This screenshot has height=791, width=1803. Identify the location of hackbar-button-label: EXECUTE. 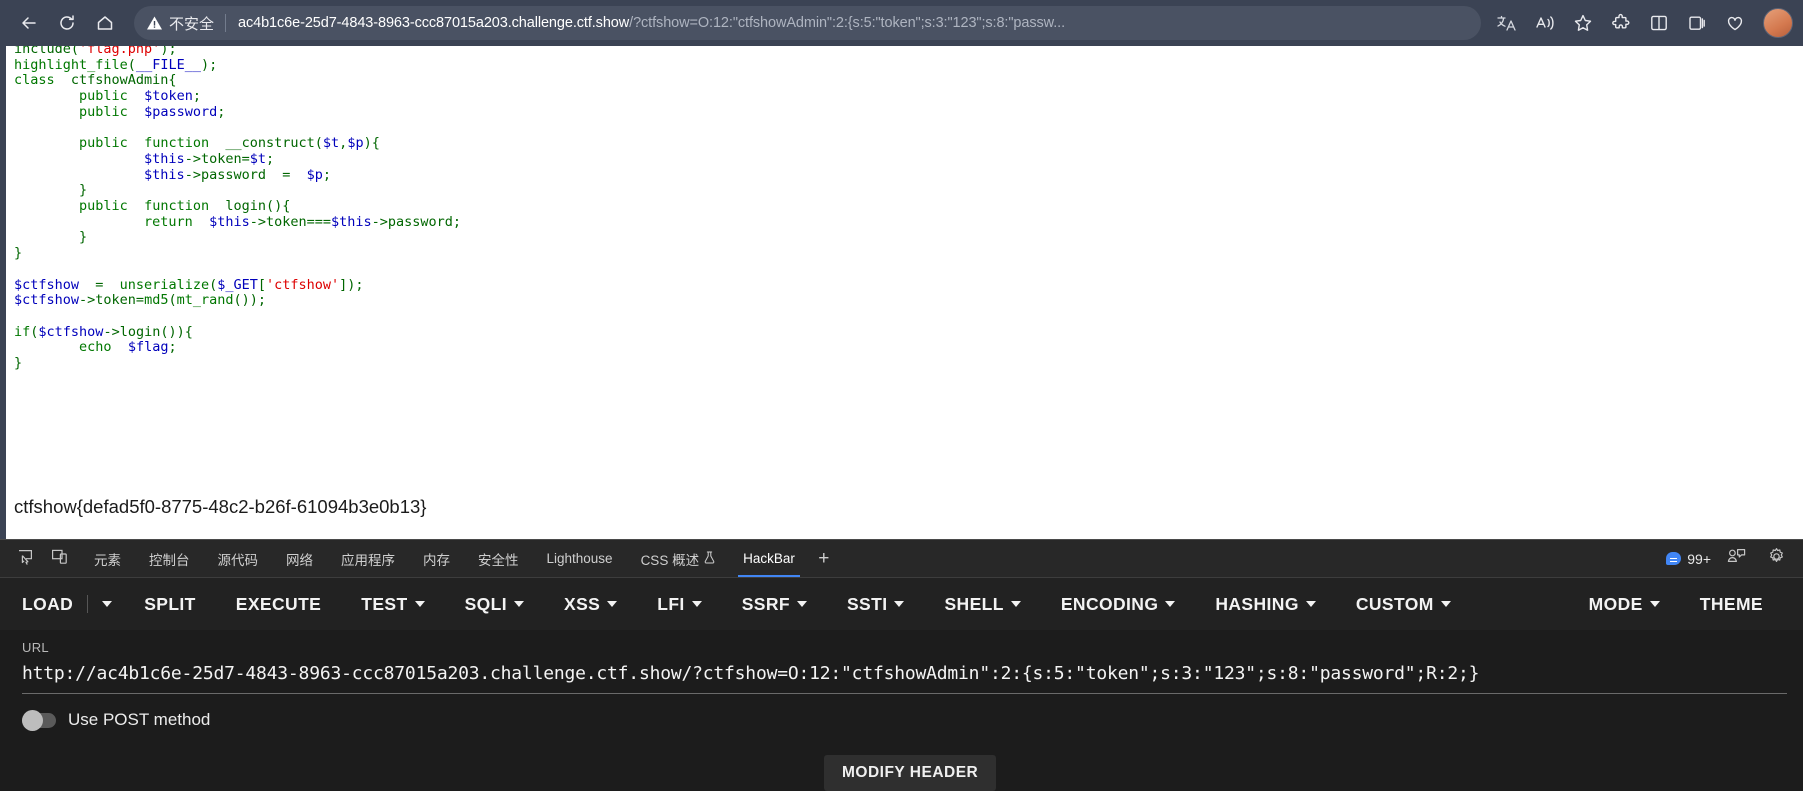
(278, 603).